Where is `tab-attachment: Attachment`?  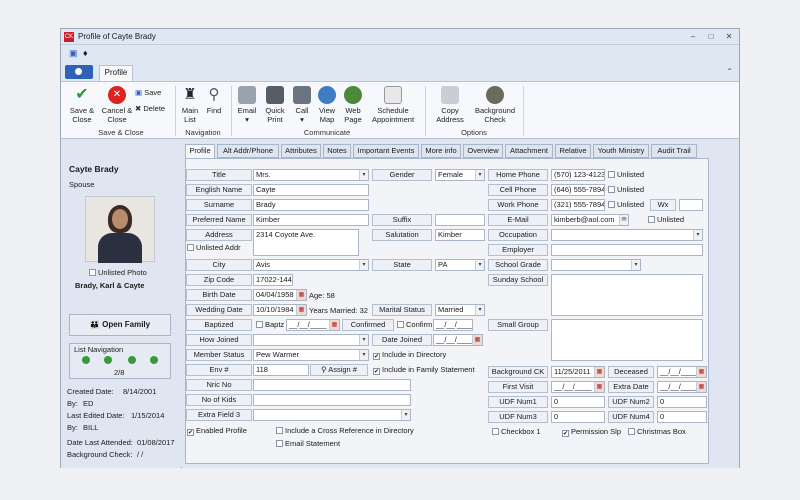 tab-attachment: Attachment is located at coordinates (529, 151).